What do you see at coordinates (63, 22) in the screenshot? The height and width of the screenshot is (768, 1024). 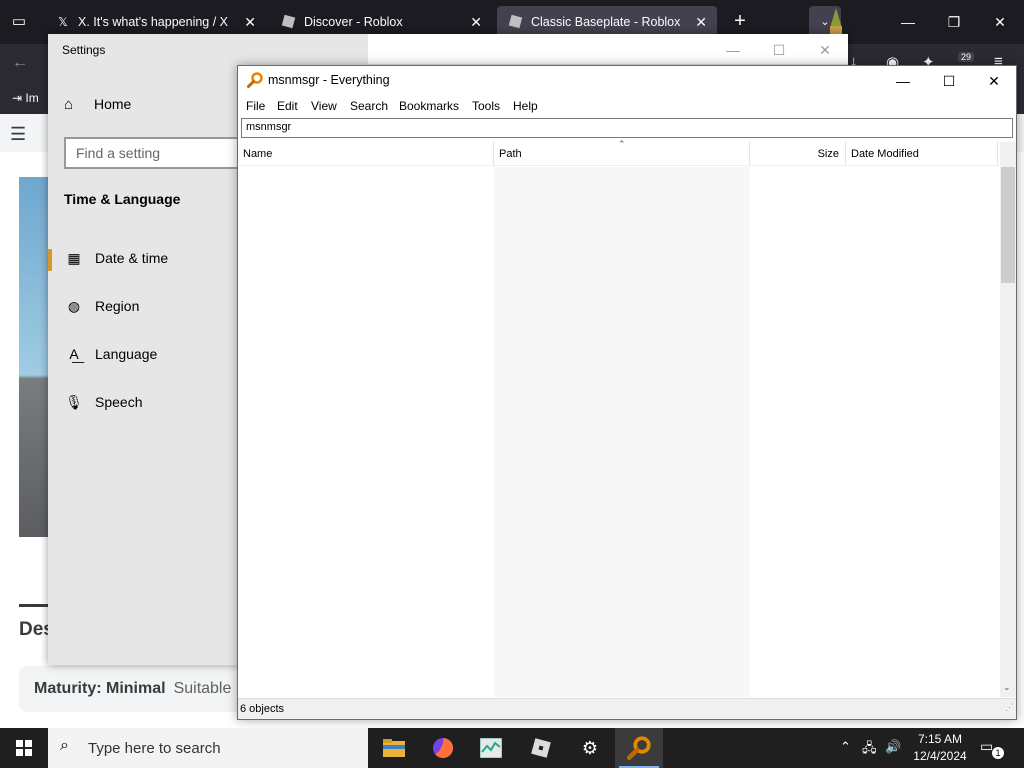 I see `x-logo-icon: 𝕏` at bounding box center [63, 22].